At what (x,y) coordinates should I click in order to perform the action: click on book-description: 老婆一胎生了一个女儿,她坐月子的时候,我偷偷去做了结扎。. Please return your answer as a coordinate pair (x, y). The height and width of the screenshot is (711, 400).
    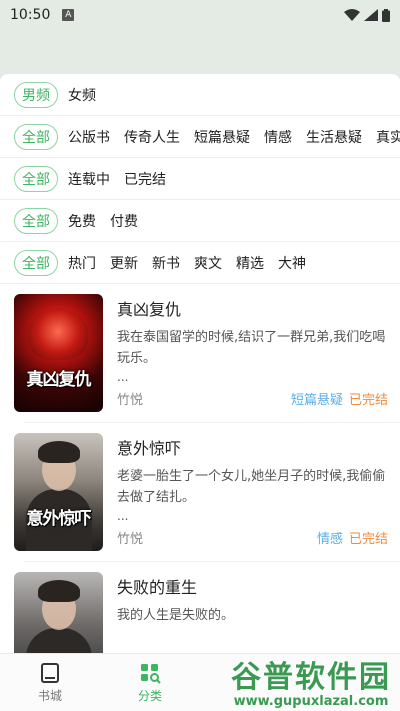
    Looking at the image, I should click on (251, 487).